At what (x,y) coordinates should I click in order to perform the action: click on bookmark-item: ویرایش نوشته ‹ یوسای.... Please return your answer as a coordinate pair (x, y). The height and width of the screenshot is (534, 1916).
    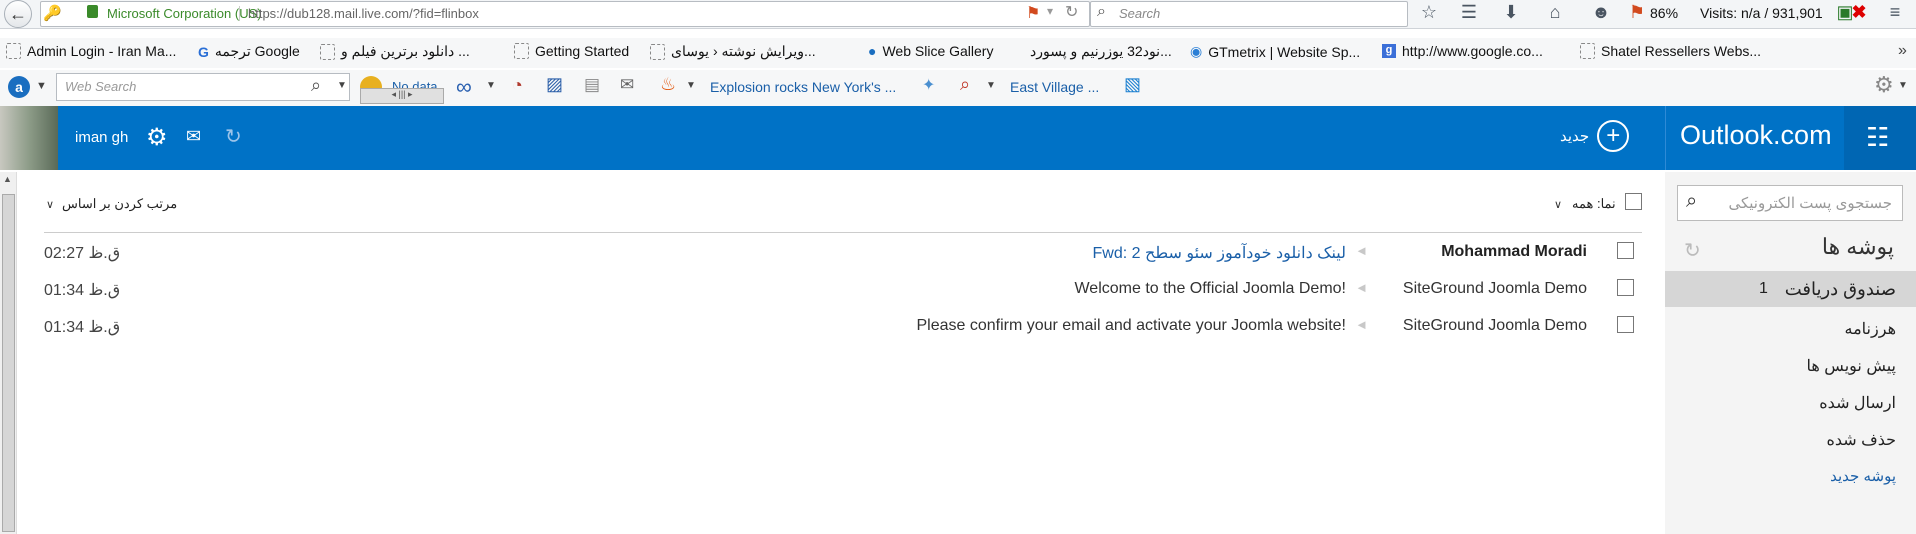
    Looking at the image, I should click on (733, 51).